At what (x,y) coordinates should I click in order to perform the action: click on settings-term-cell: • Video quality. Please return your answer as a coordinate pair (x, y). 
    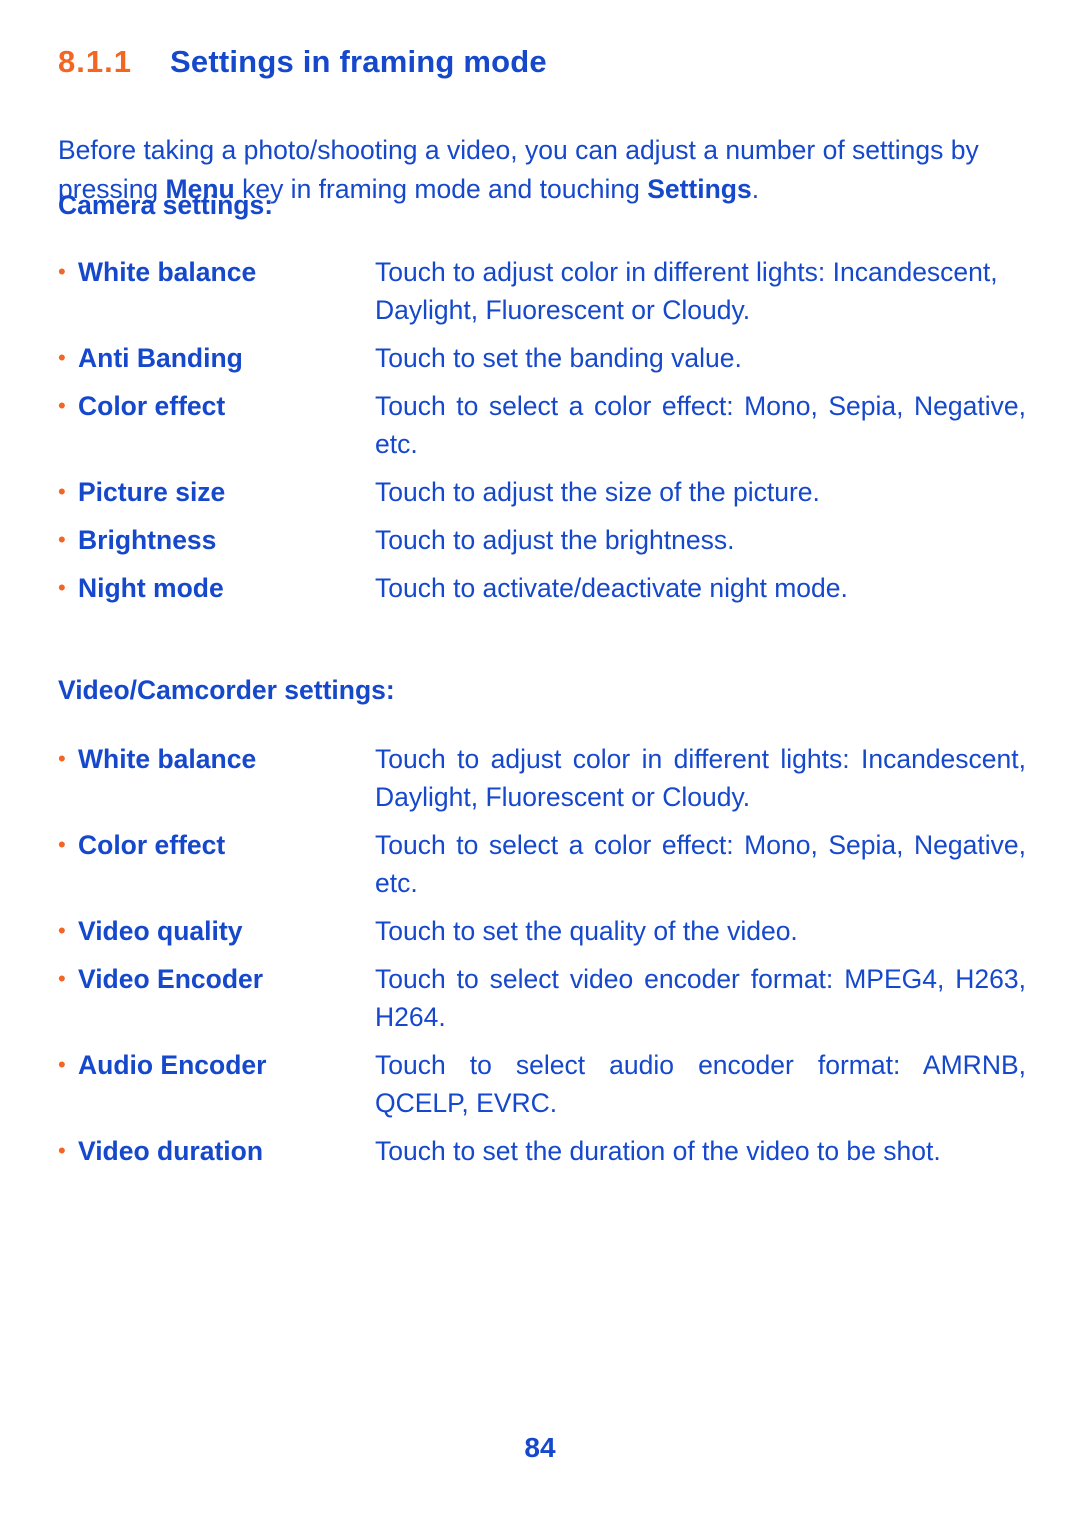
    Looking at the image, I should click on (216, 931).